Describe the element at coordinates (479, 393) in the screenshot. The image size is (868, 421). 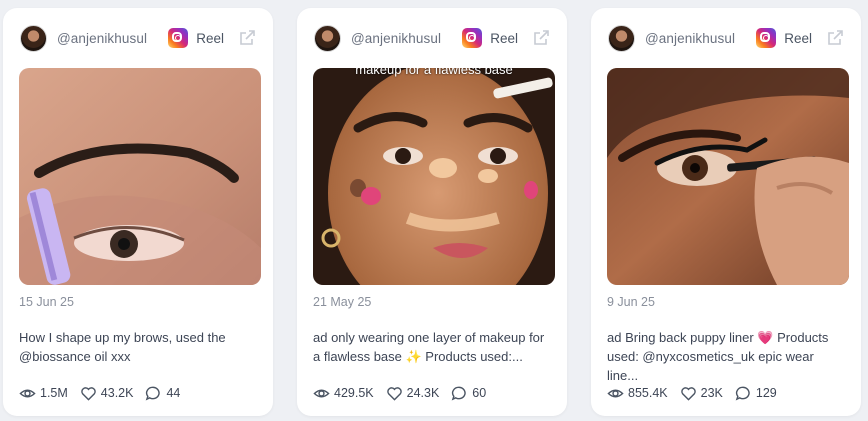
I see `comments-count: 60` at that location.